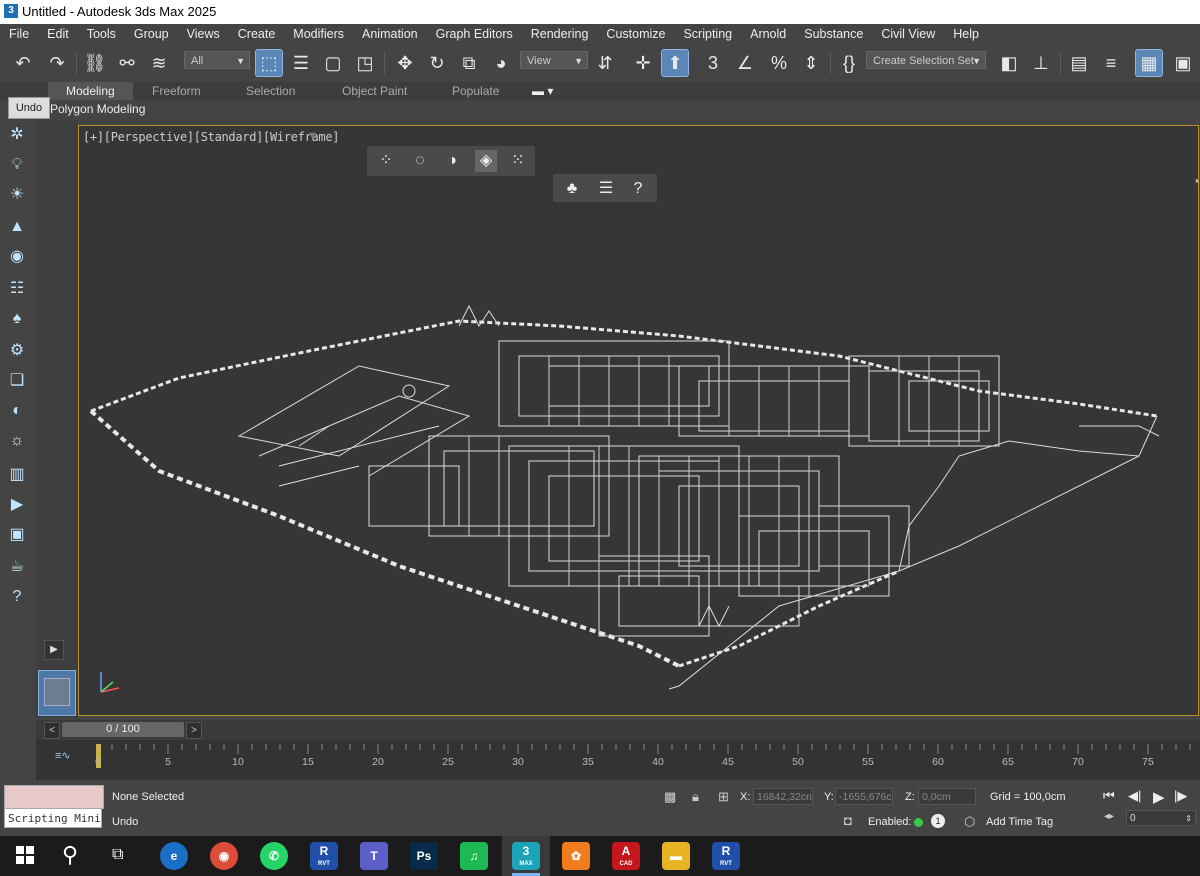  What do you see at coordinates (542, 91) in the screenshot?
I see `ribbon-options-icon: ▬ ▾` at bounding box center [542, 91].